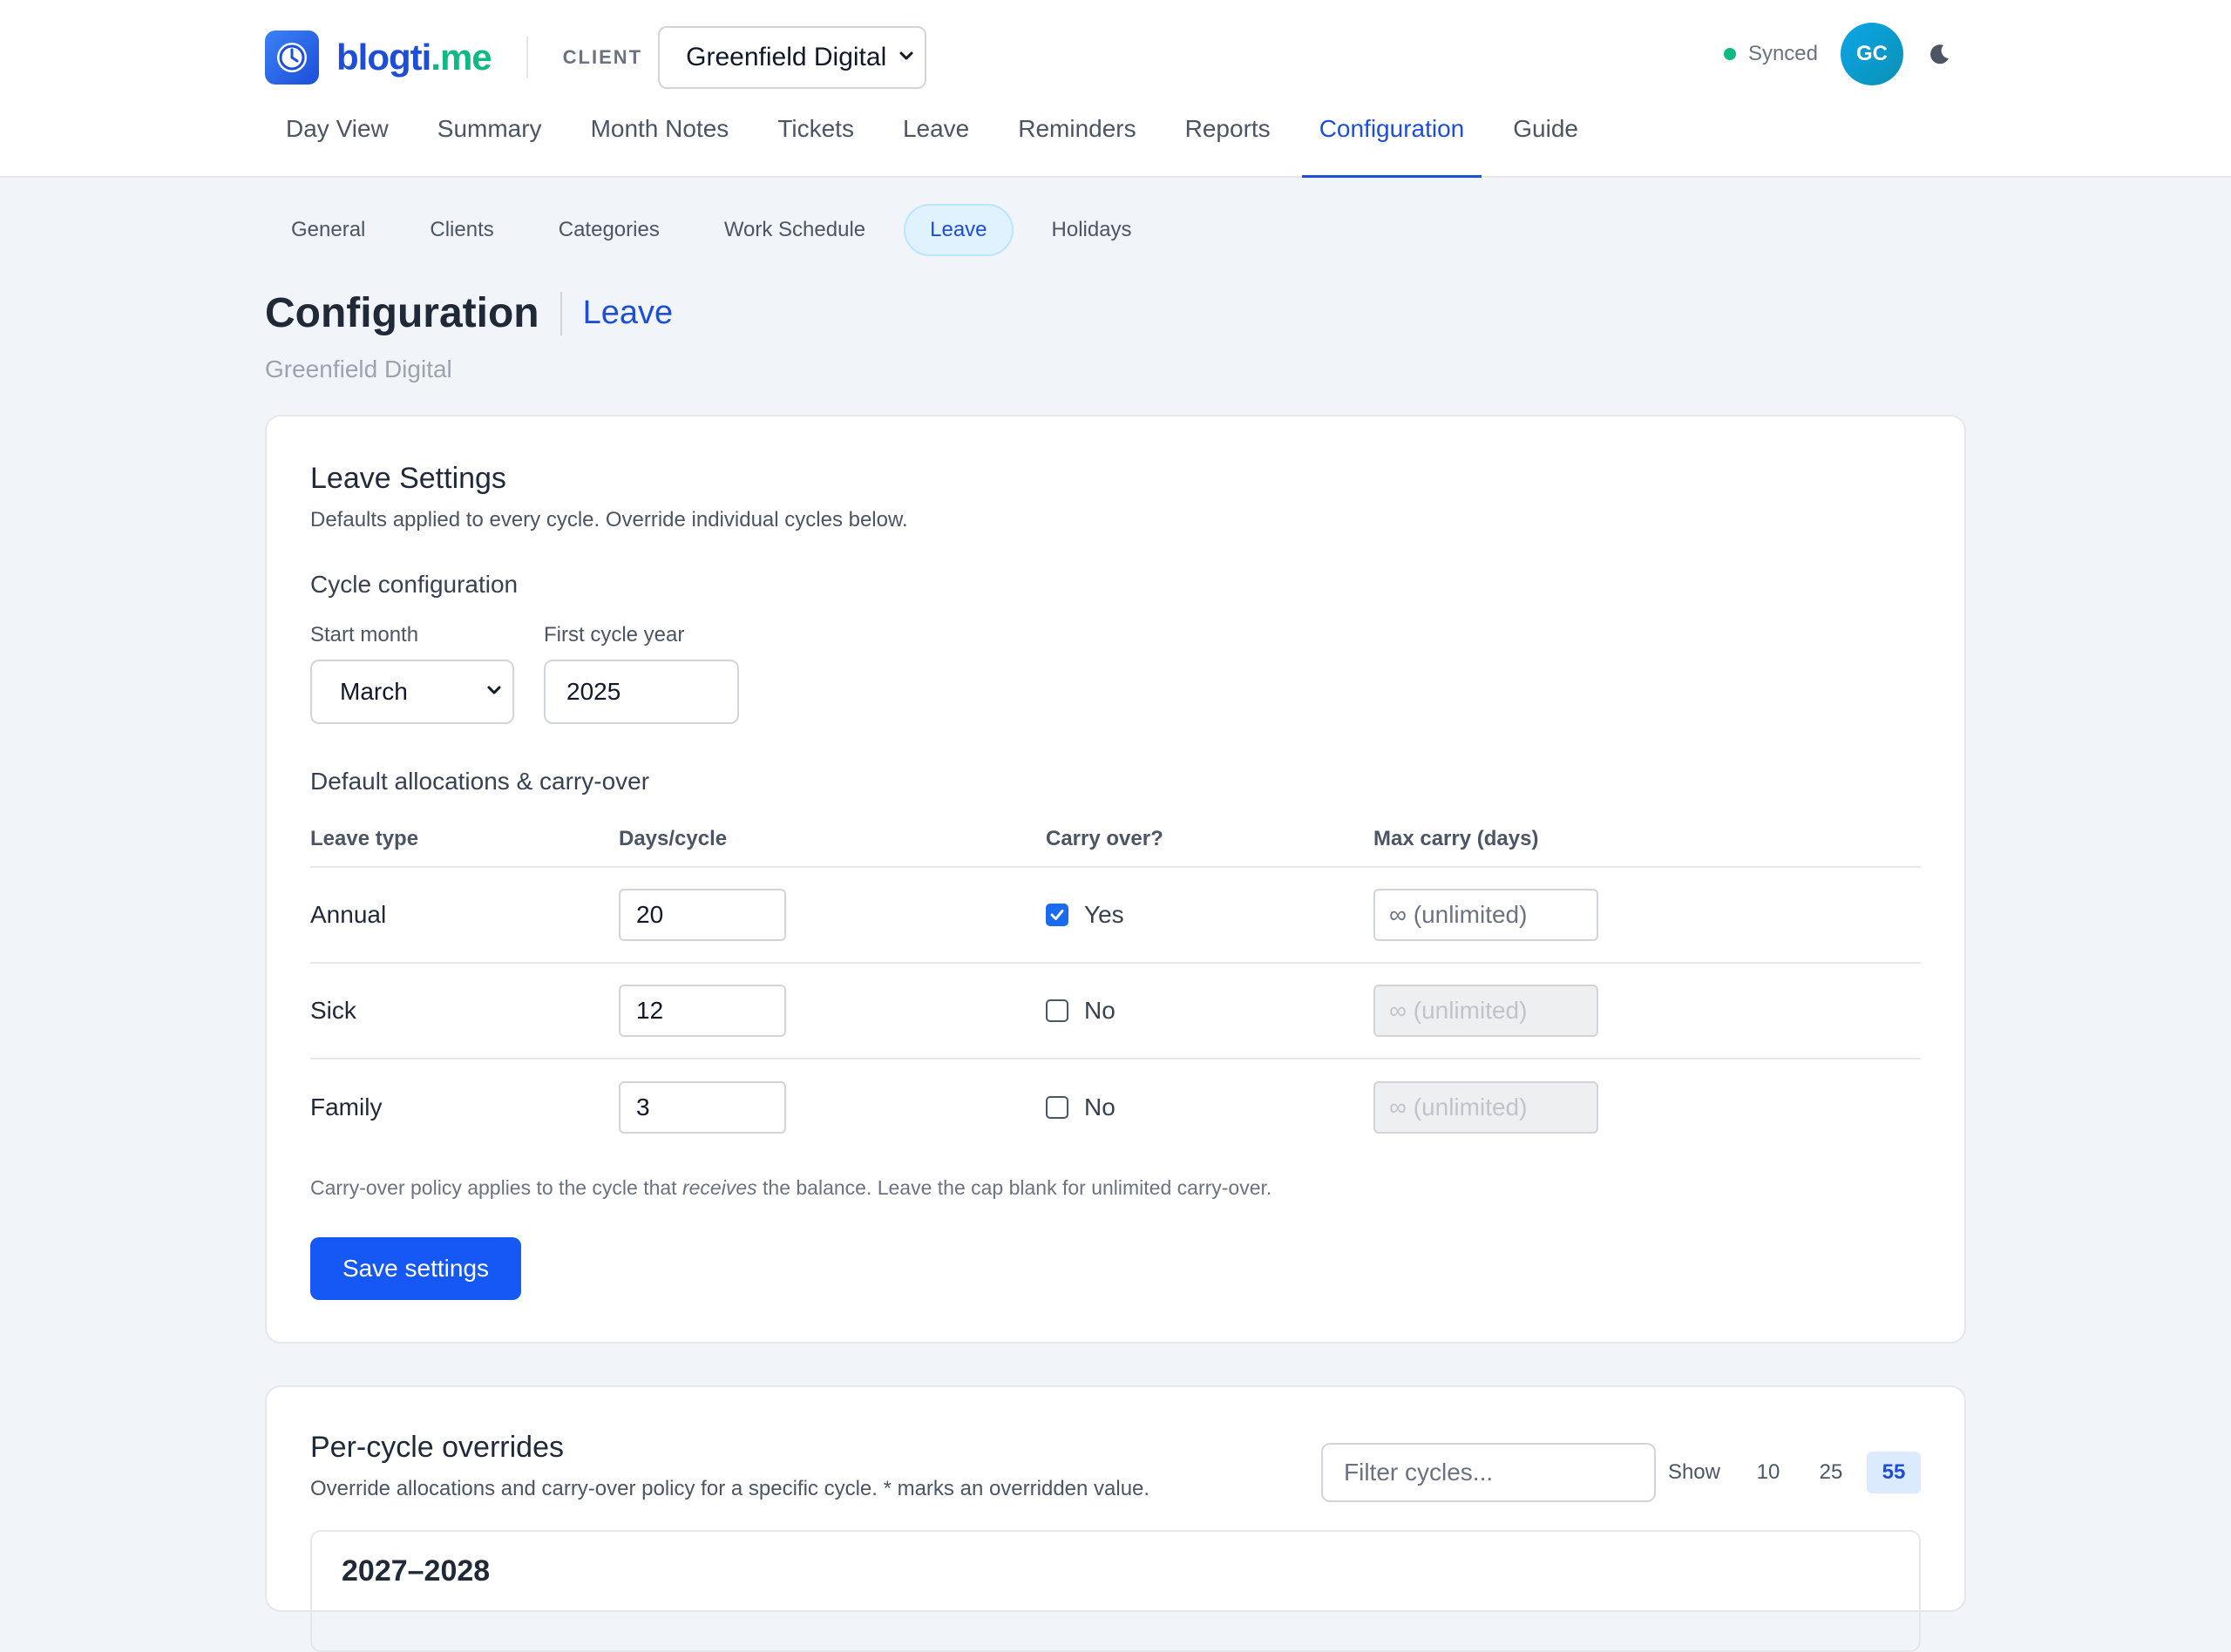  Describe the element at coordinates (602, 57) in the screenshot. I see `client-label: CLIENT` at that location.